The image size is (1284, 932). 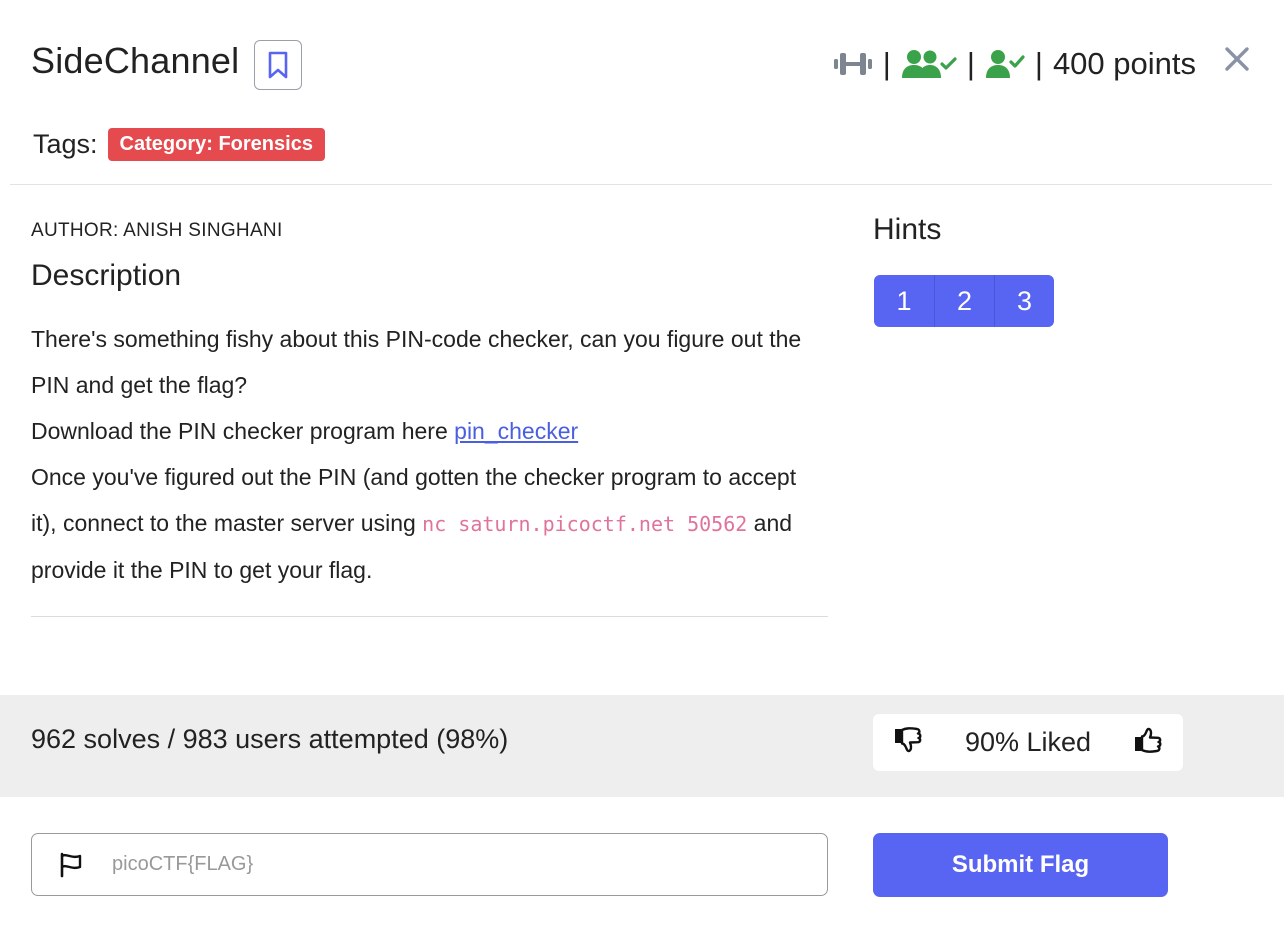 What do you see at coordinates (429, 616) in the screenshot?
I see `description-divider` at bounding box center [429, 616].